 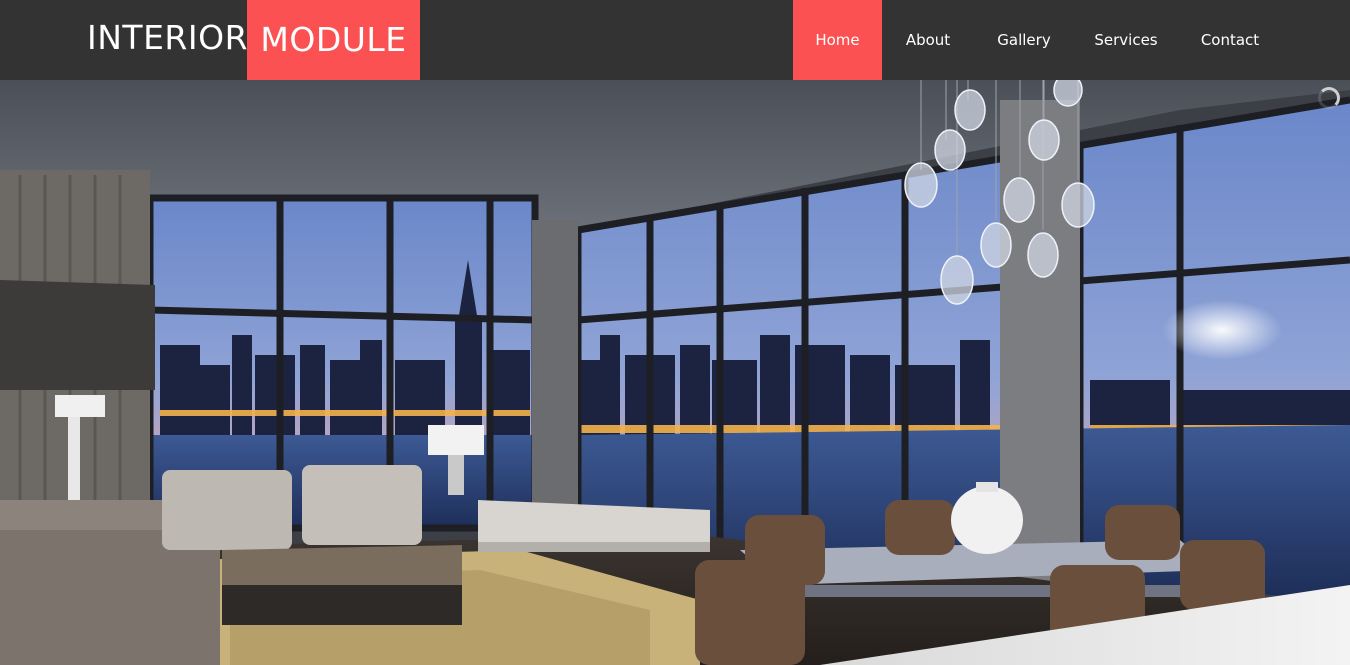 I want to click on logo-text-module: MODULE, so click(x=333, y=40).